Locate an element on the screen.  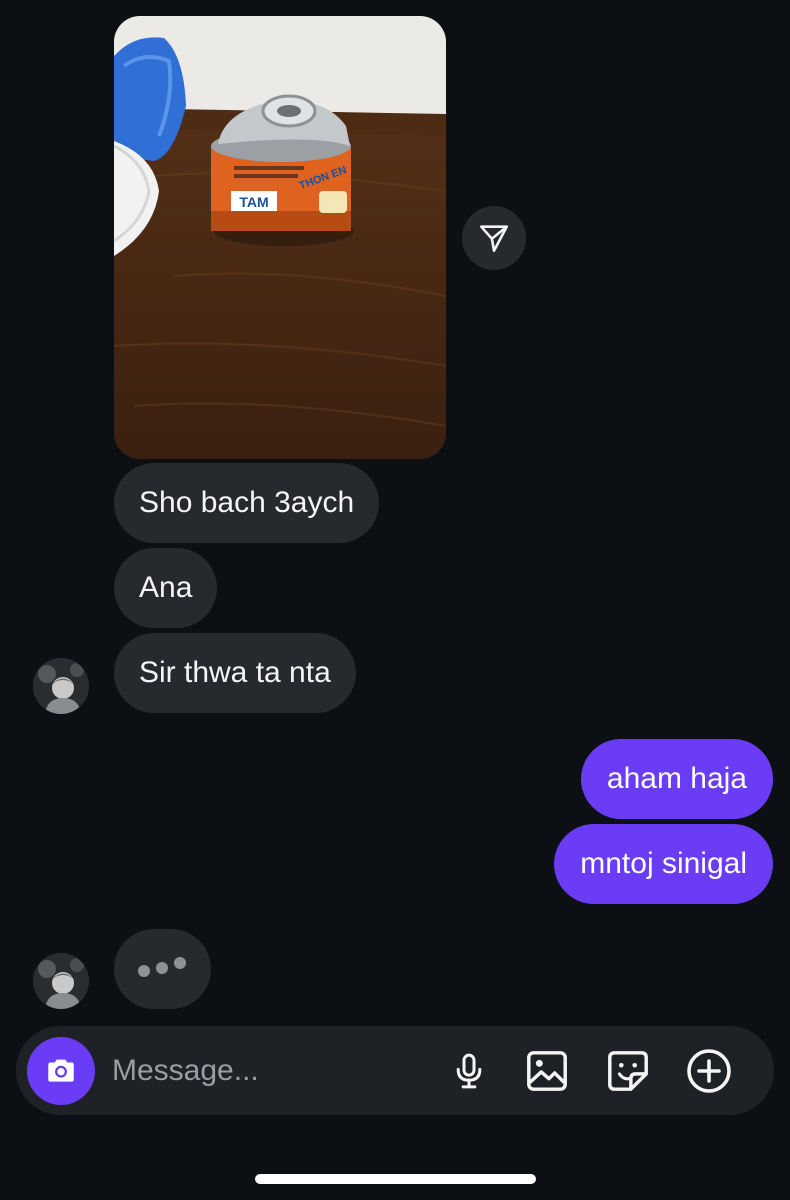
message-text: mntoj sinigal is located at coordinates (663, 863).